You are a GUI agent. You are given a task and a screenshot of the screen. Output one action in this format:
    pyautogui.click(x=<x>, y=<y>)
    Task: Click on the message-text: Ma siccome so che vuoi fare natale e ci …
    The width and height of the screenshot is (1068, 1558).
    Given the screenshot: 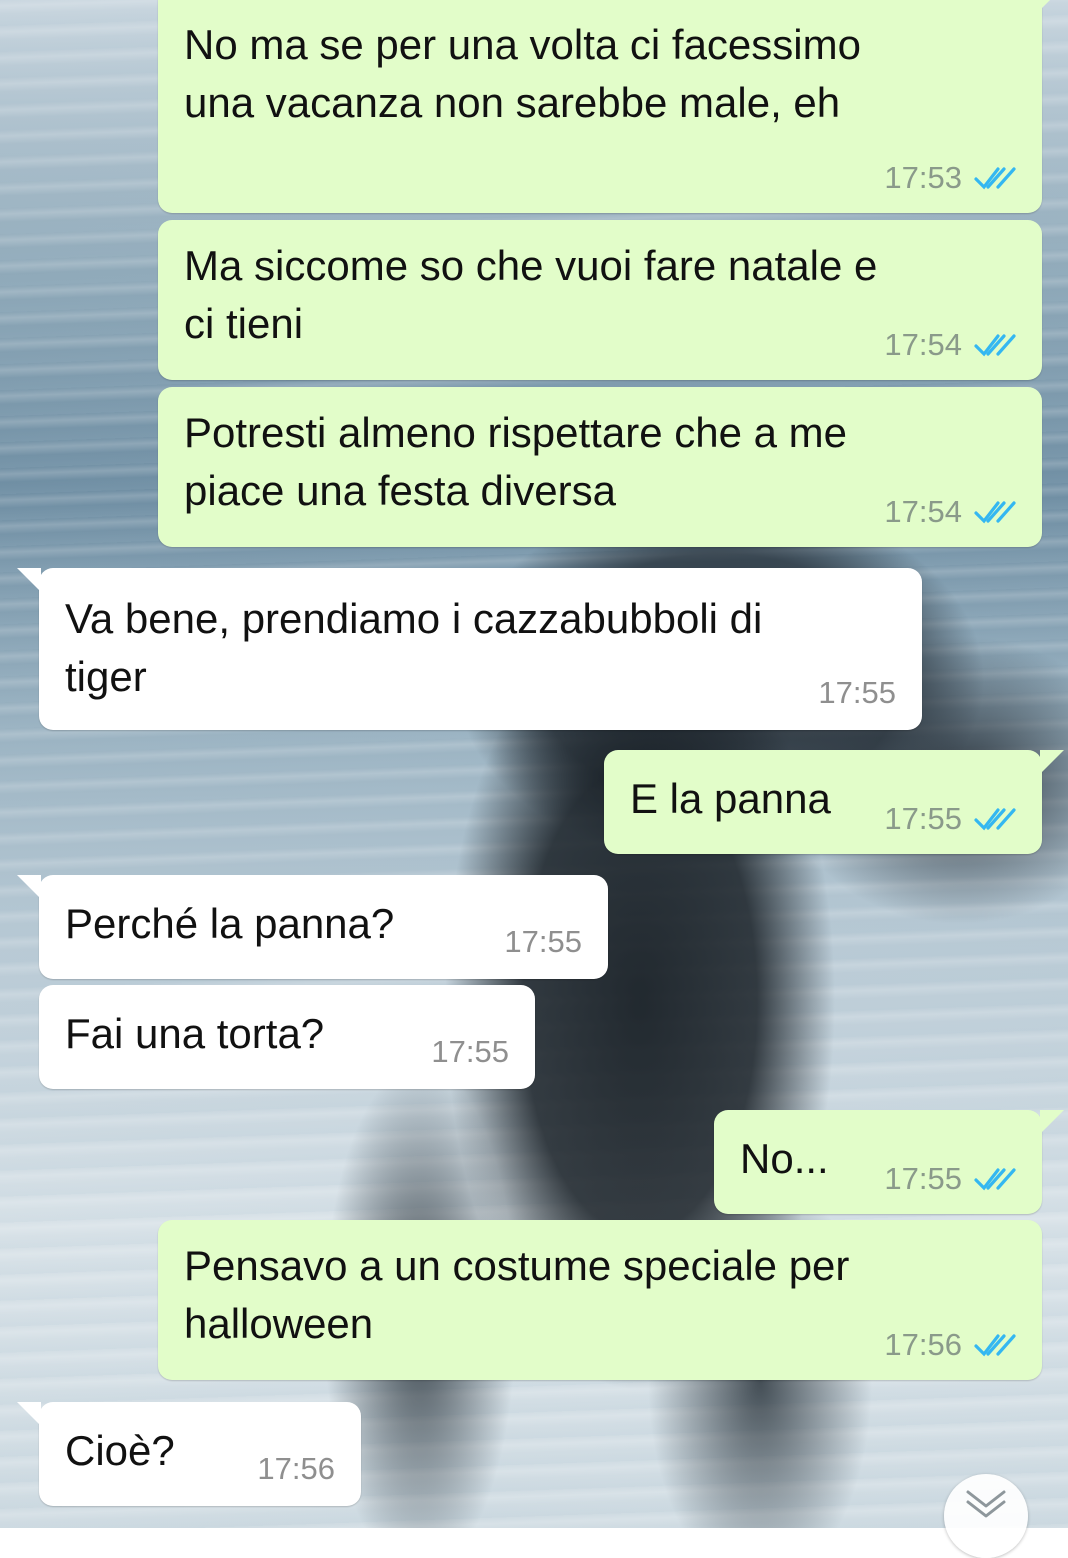 What is the action you would take?
    pyautogui.click(x=531, y=294)
    